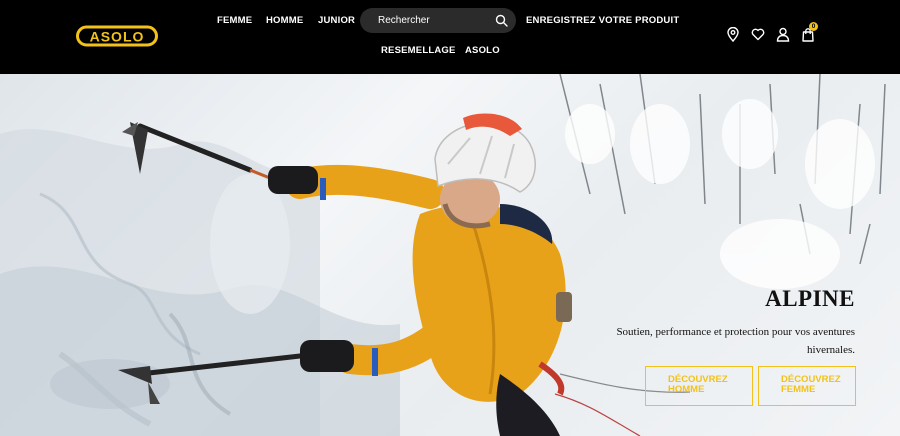 This screenshot has height=436, width=900. What do you see at coordinates (418, 50) in the screenshot?
I see `nav-resemellage: RESEMELLAGE` at bounding box center [418, 50].